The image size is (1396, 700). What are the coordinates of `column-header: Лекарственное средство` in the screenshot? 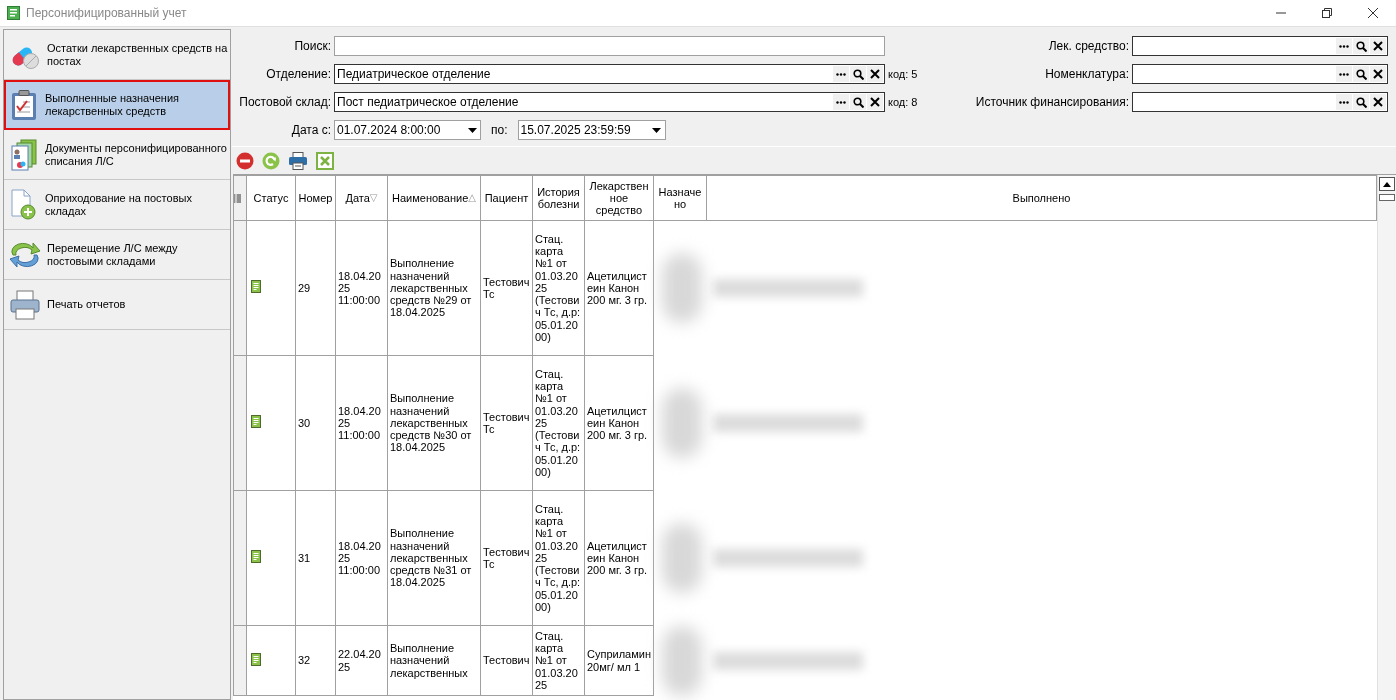 It's located at (619, 198).